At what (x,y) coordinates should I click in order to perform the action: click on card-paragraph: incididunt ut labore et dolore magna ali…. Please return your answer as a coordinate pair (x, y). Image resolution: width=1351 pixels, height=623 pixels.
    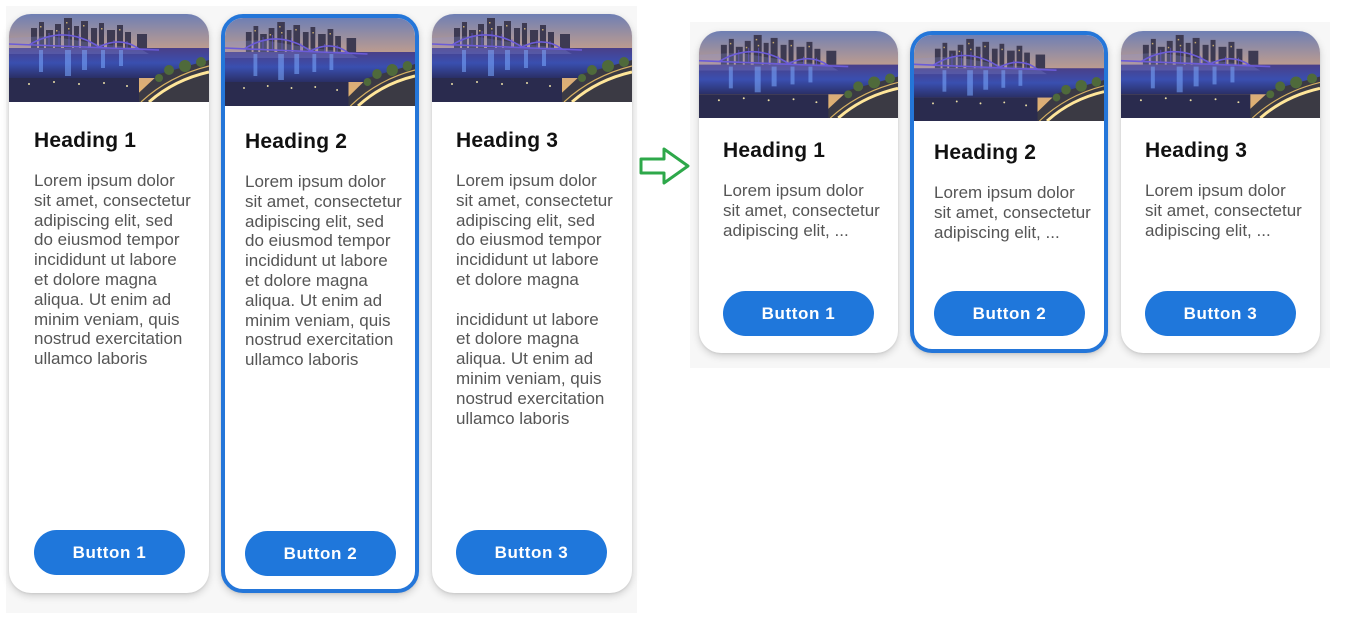
    Looking at the image, I should click on (530, 368).